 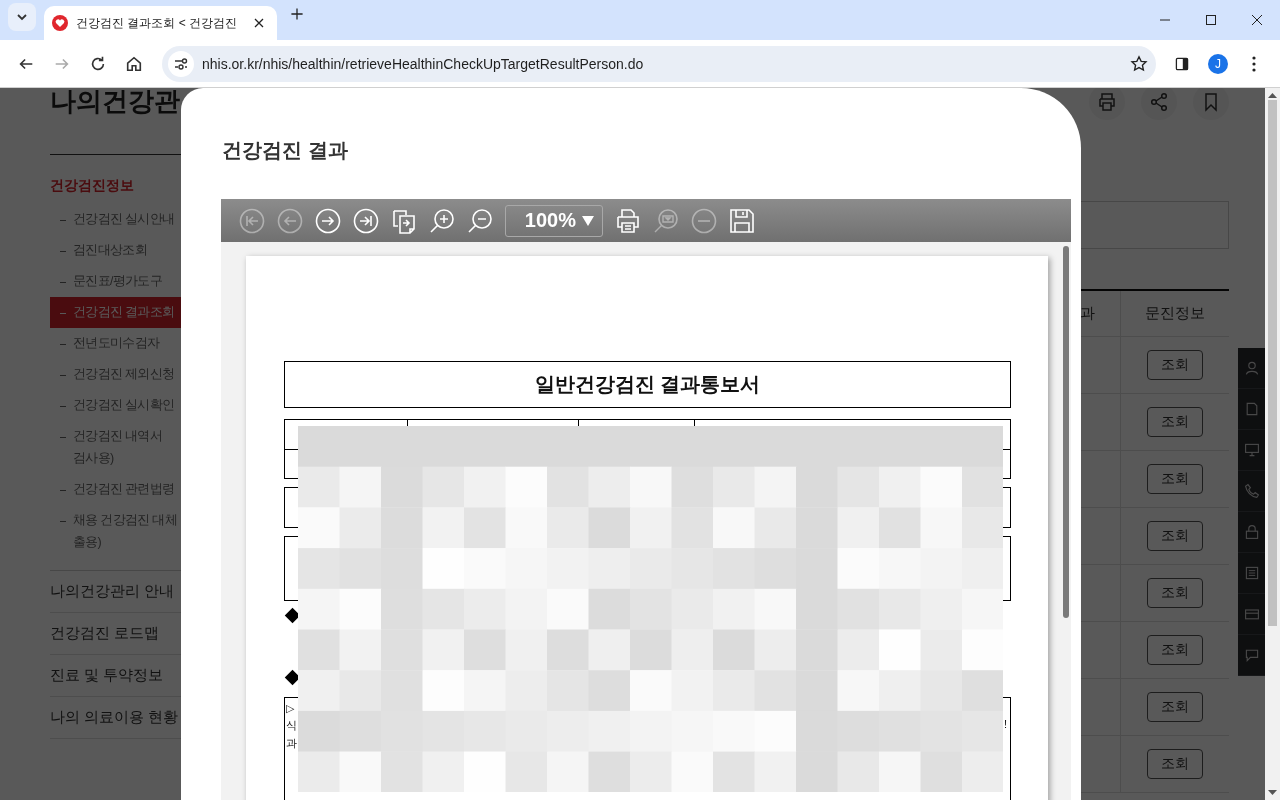 What do you see at coordinates (297, 14) in the screenshot?
I see `plus-icon` at bounding box center [297, 14].